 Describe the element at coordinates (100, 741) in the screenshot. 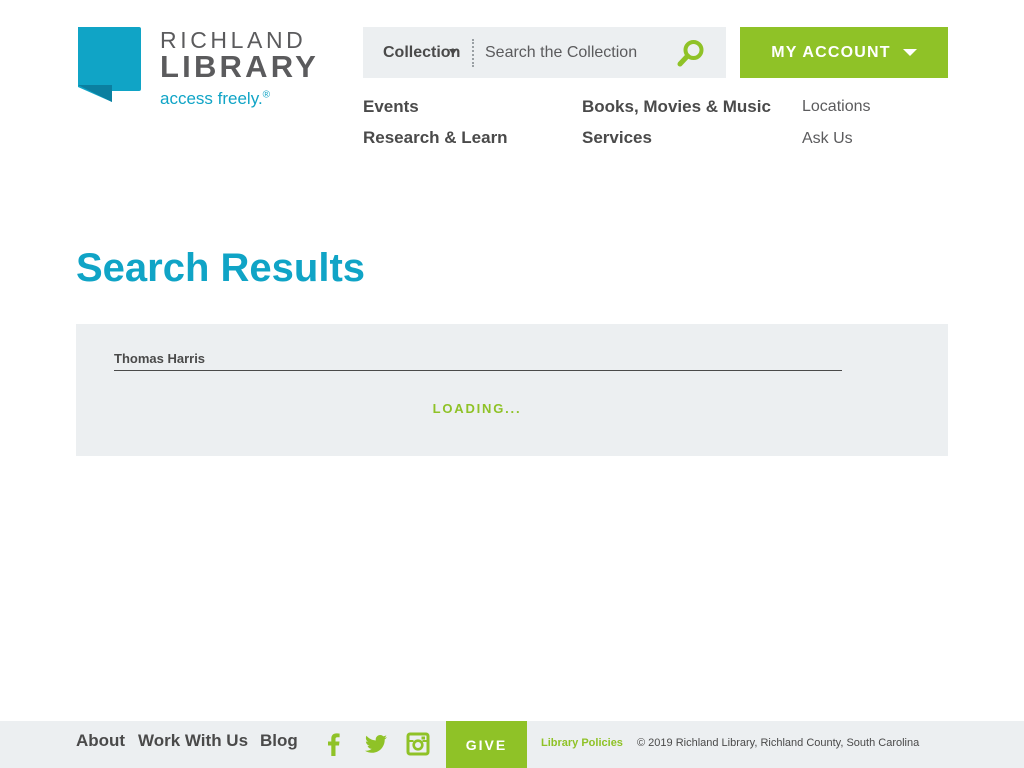

I see `footer-about-link: About` at that location.